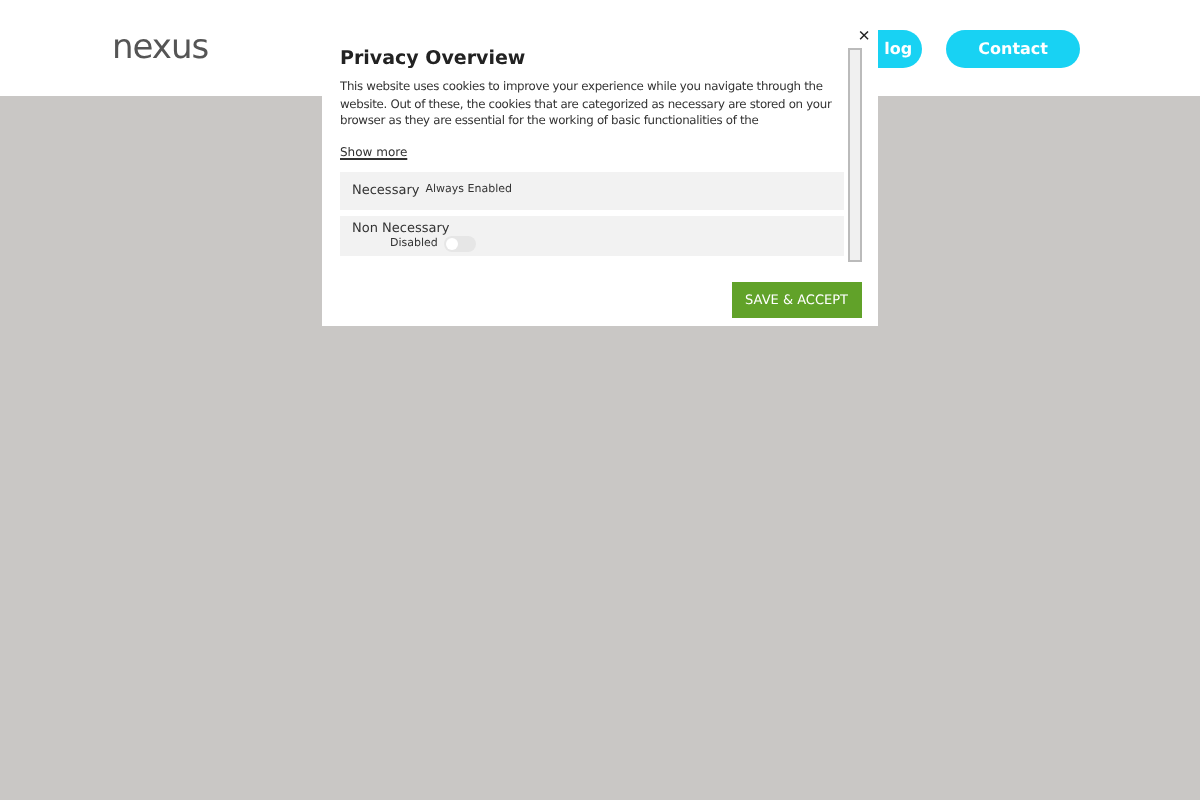  Describe the element at coordinates (459, 244) in the screenshot. I see `toggle-switch` at that location.